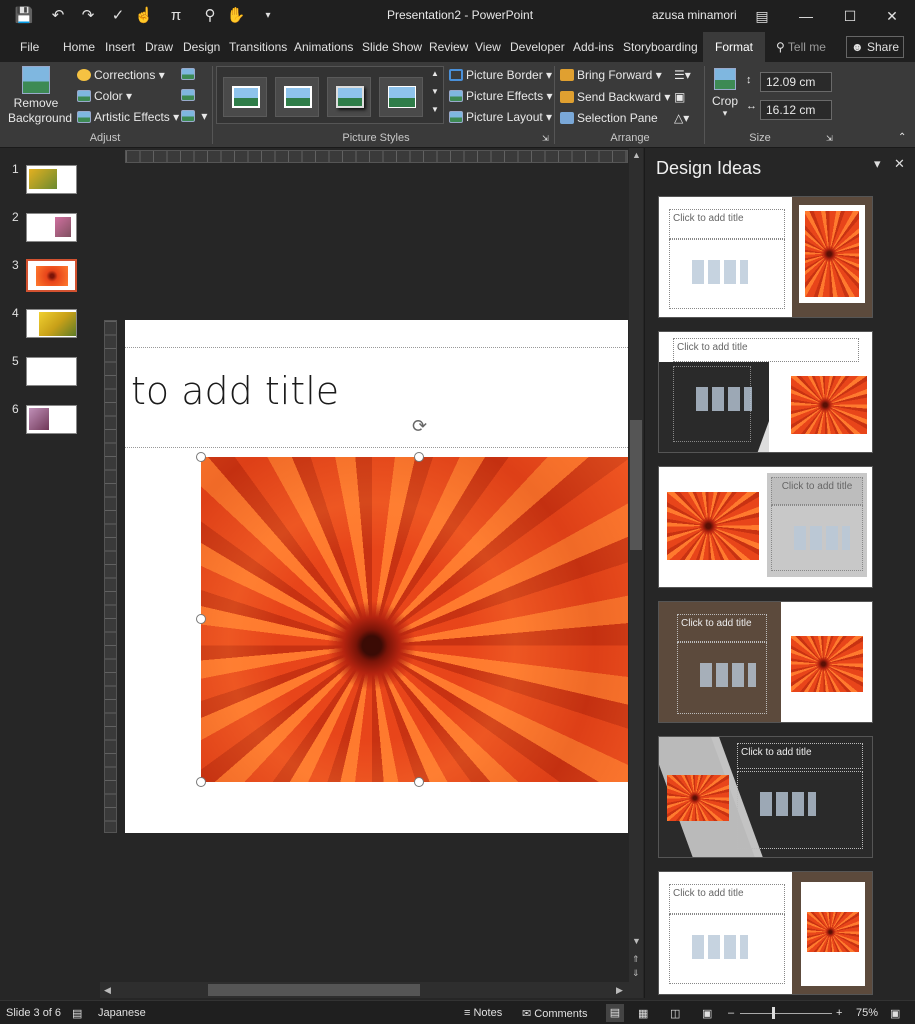  I want to click on design-idea-6: Click to add title, so click(765, 933).